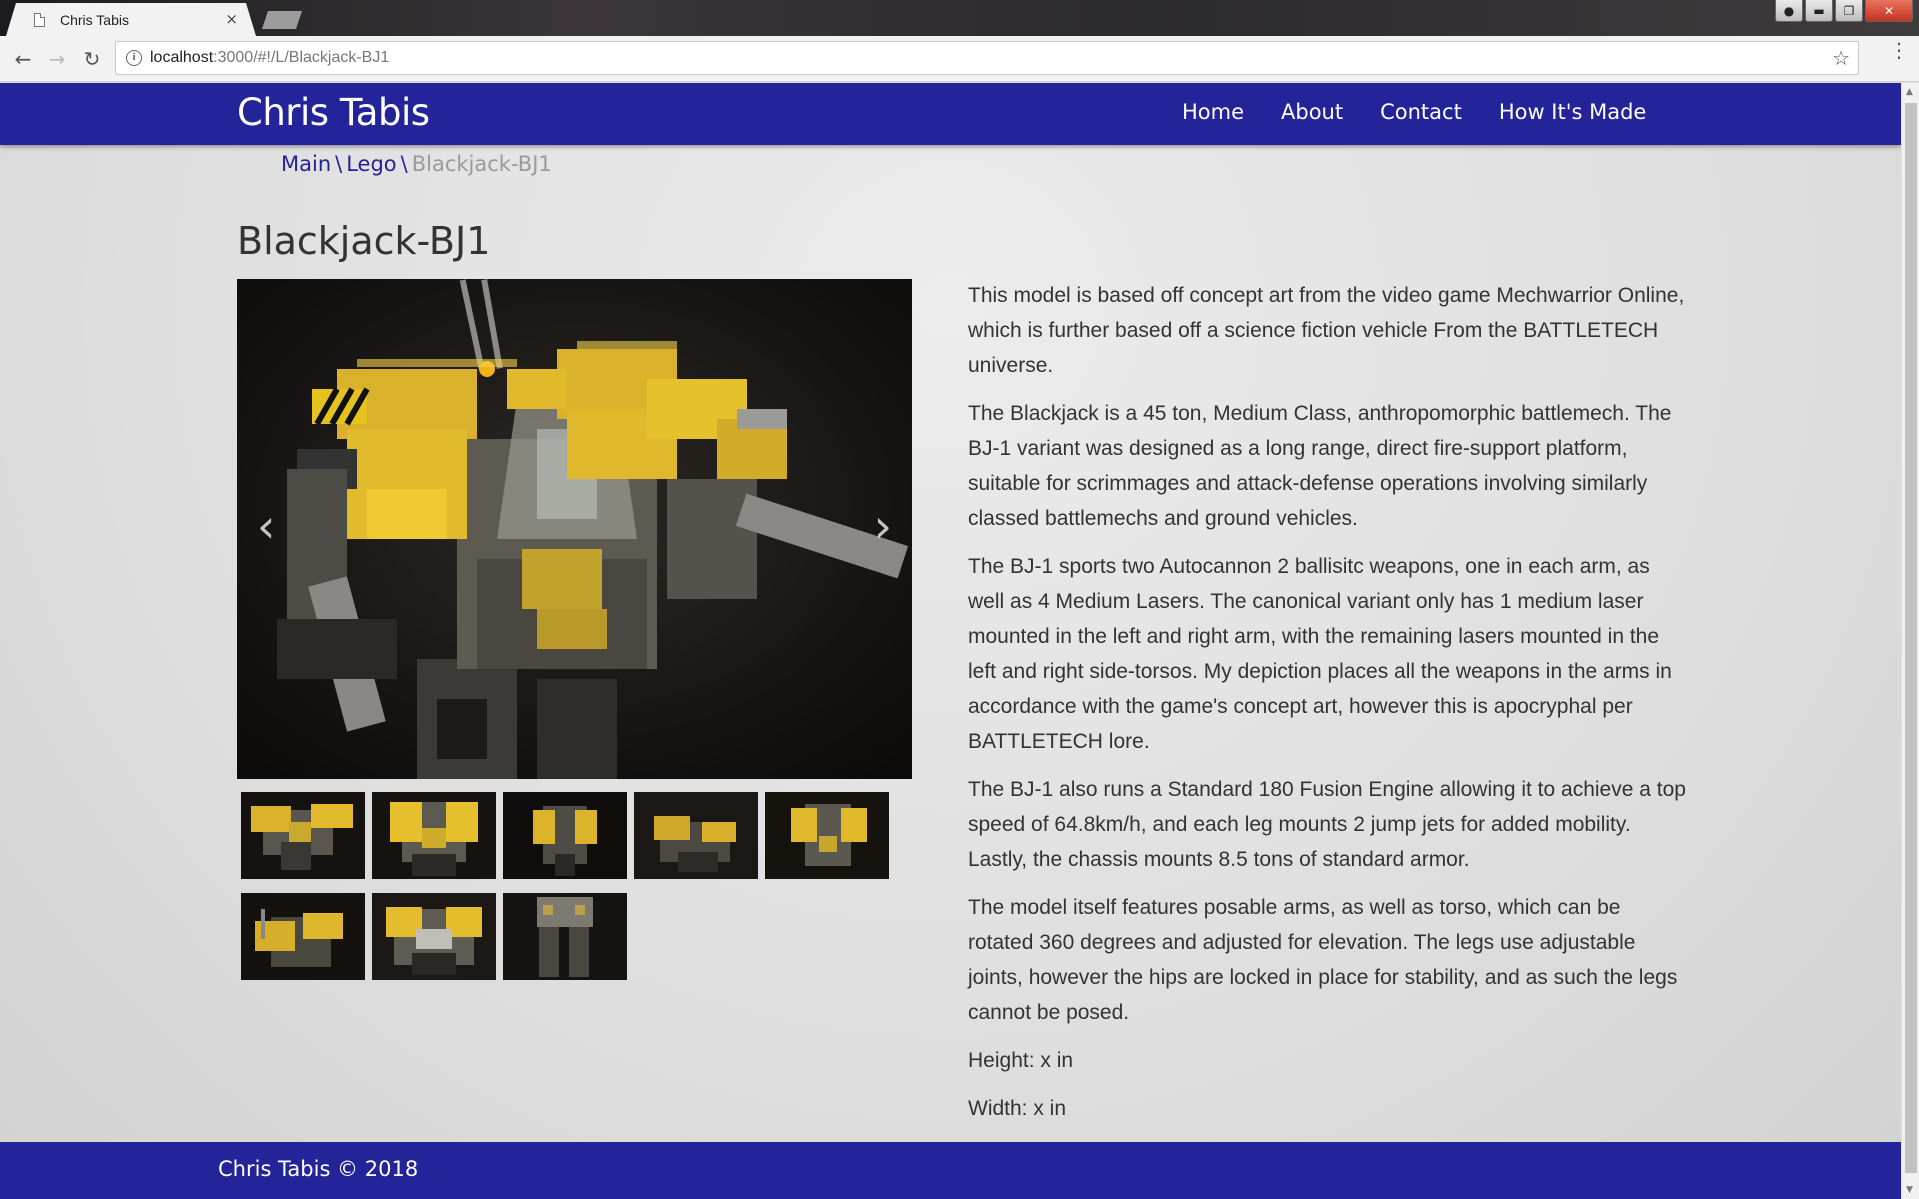  Describe the element at coordinates (1911, 638) in the screenshot. I see `scrollbar-thumb` at that location.